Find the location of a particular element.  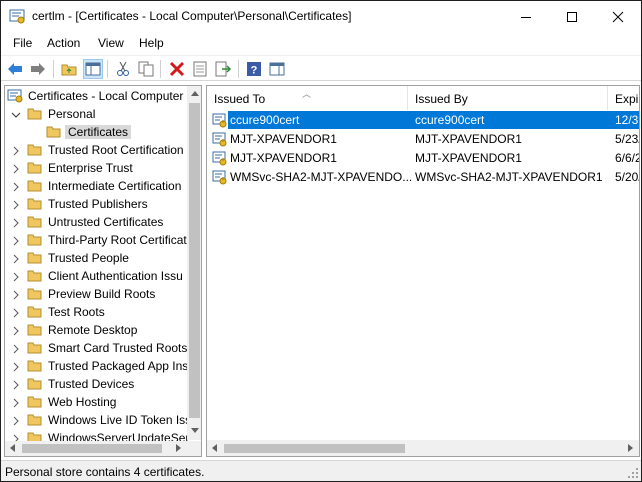

certificate-row: MJT-XPAVENDOR1 MJT-XPAVENDOR1 6/6/2 is located at coordinates (423, 158).